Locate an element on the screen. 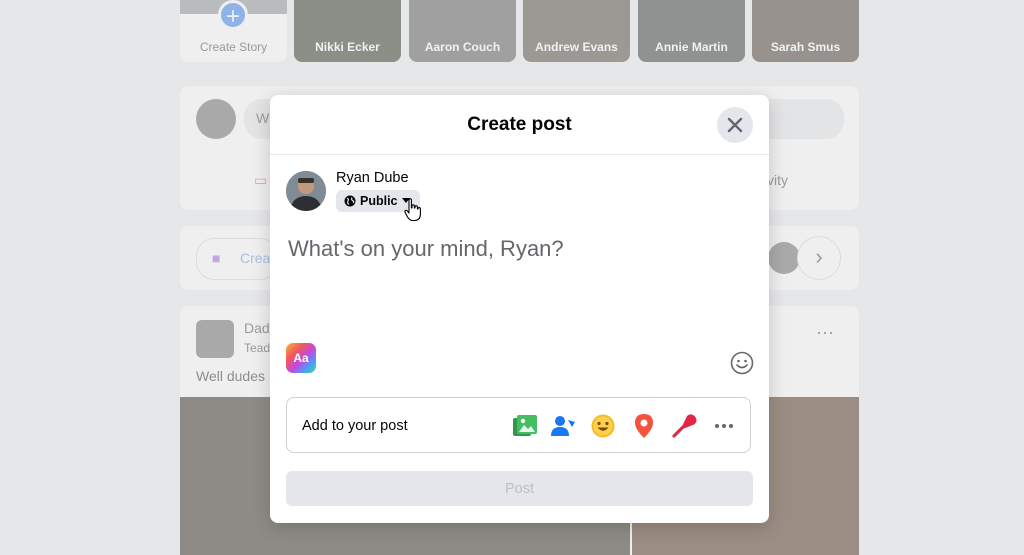  photo-video-icon is located at coordinates (525, 425).